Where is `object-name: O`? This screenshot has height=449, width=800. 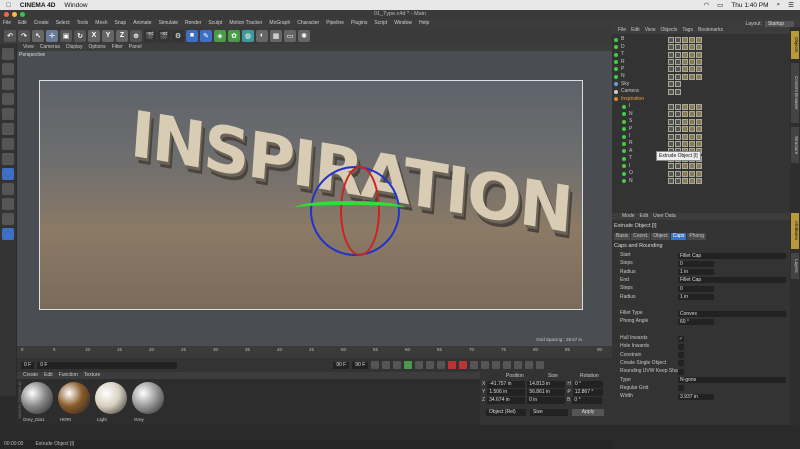
object-name: O is located at coordinates (631, 173).